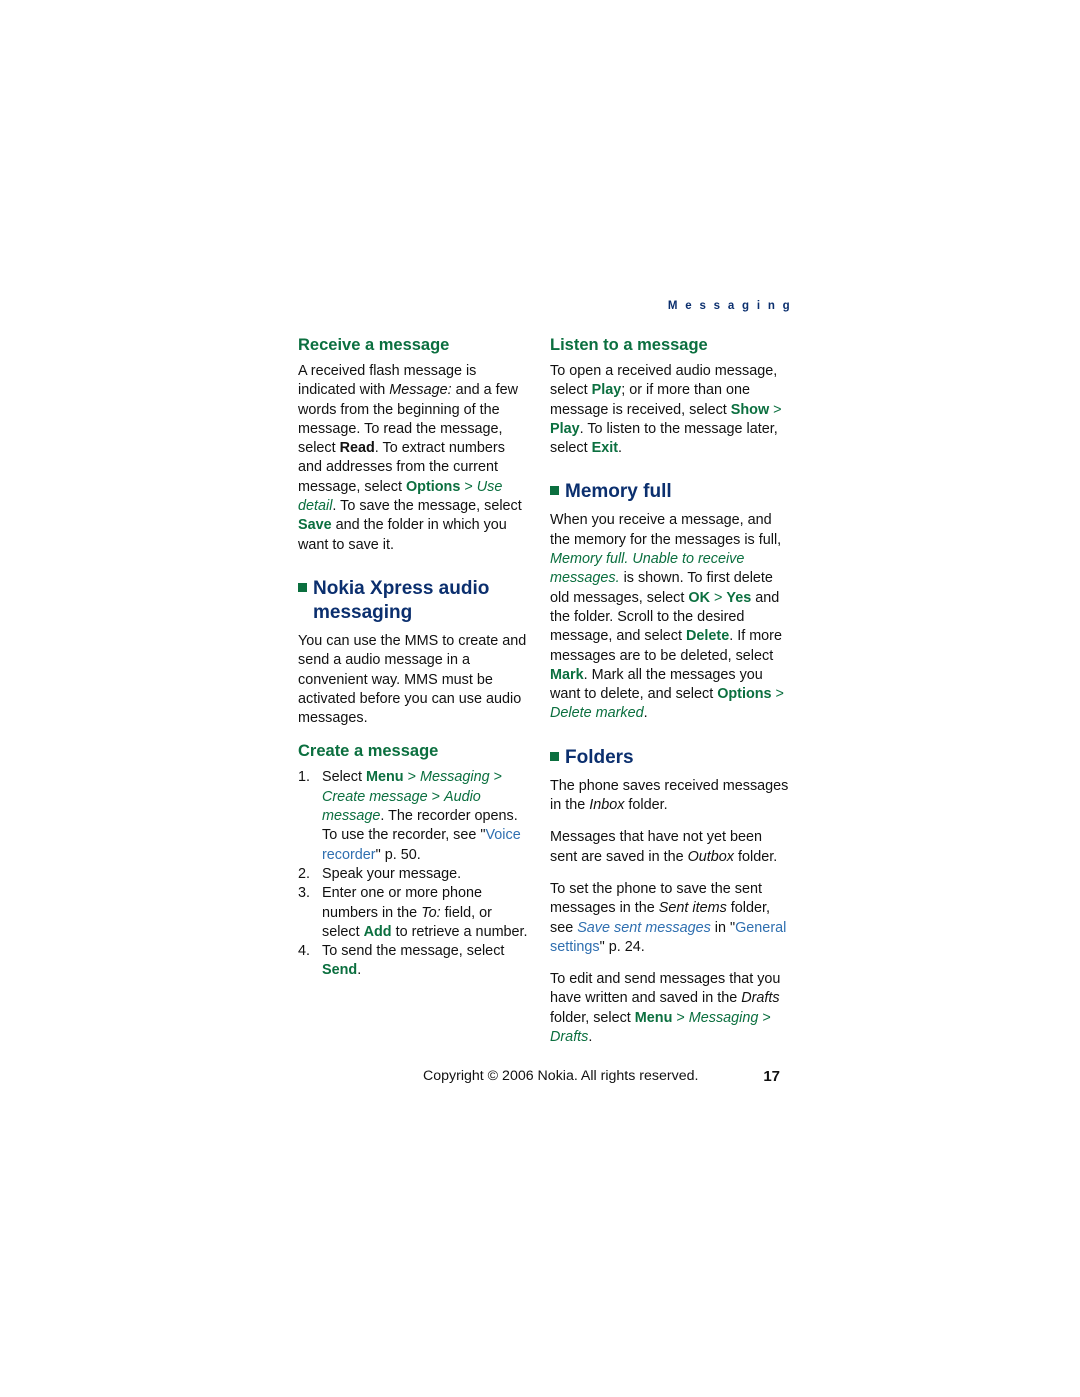 The height and width of the screenshot is (1397, 1080). Describe the element at coordinates (431, 912) in the screenshot. I see `italic-to-field: To:` at that location.